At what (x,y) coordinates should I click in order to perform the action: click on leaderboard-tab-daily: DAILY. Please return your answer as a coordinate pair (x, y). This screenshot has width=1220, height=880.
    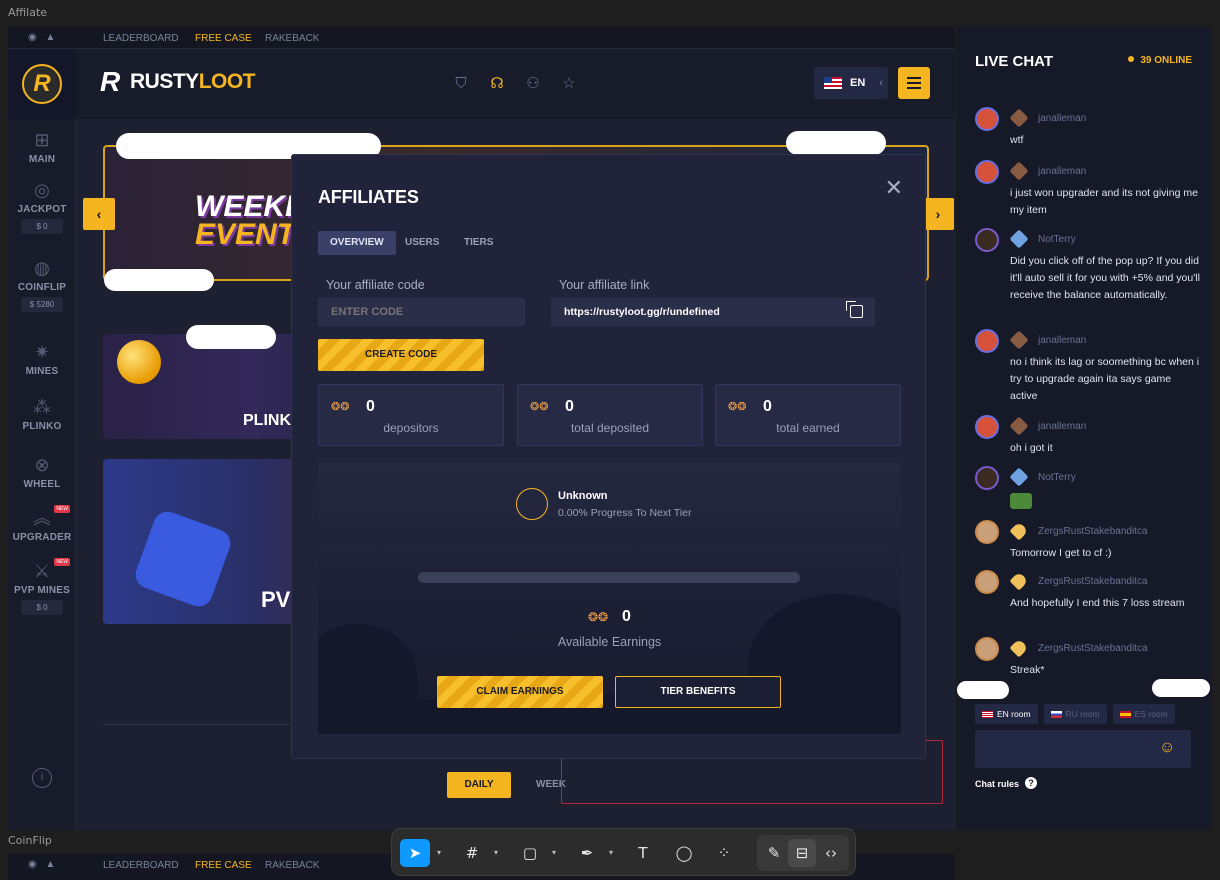
    Looking at the image, I should click on (479, 785).